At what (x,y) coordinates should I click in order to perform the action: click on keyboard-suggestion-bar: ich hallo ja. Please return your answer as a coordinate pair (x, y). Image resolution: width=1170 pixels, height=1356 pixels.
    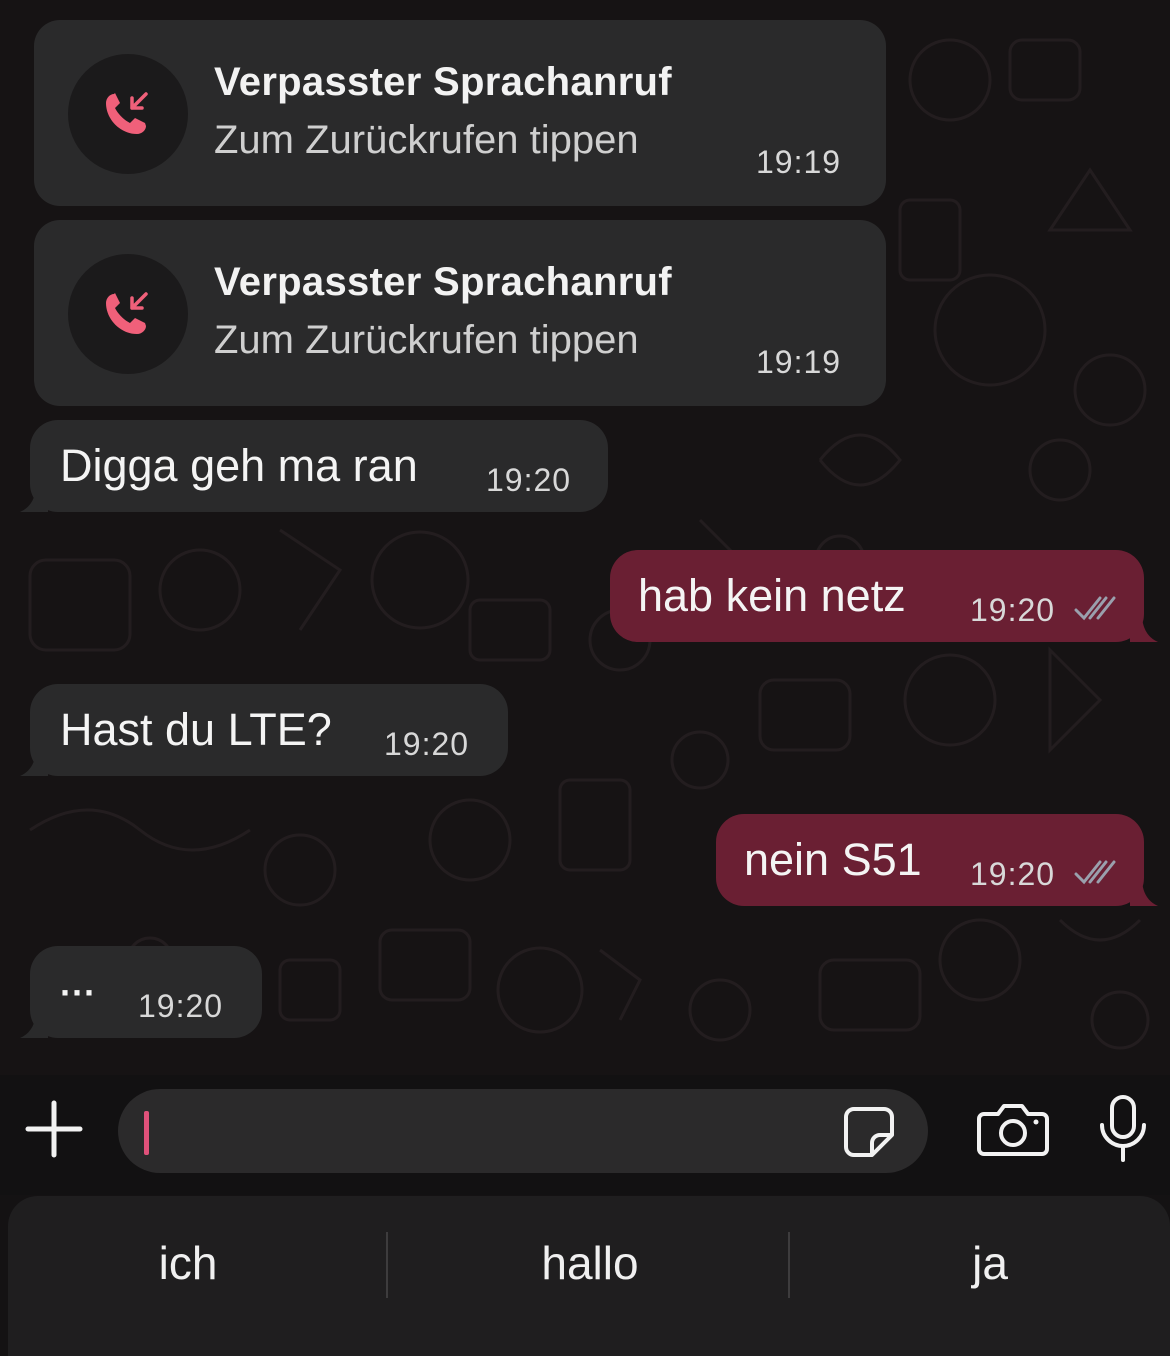
    Looking at the image, I should click on (589, 1276).